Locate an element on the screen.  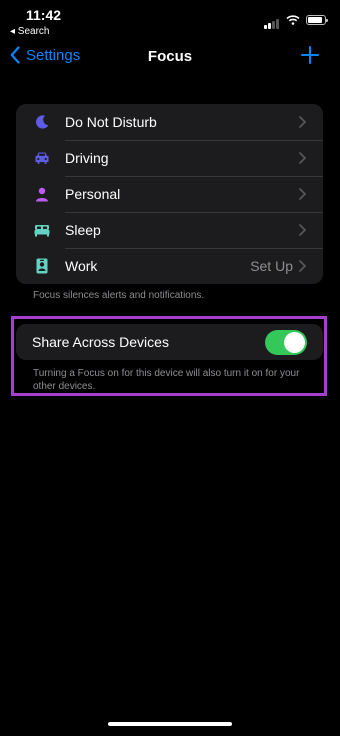
status-icons is located at coordinates (296, 20).